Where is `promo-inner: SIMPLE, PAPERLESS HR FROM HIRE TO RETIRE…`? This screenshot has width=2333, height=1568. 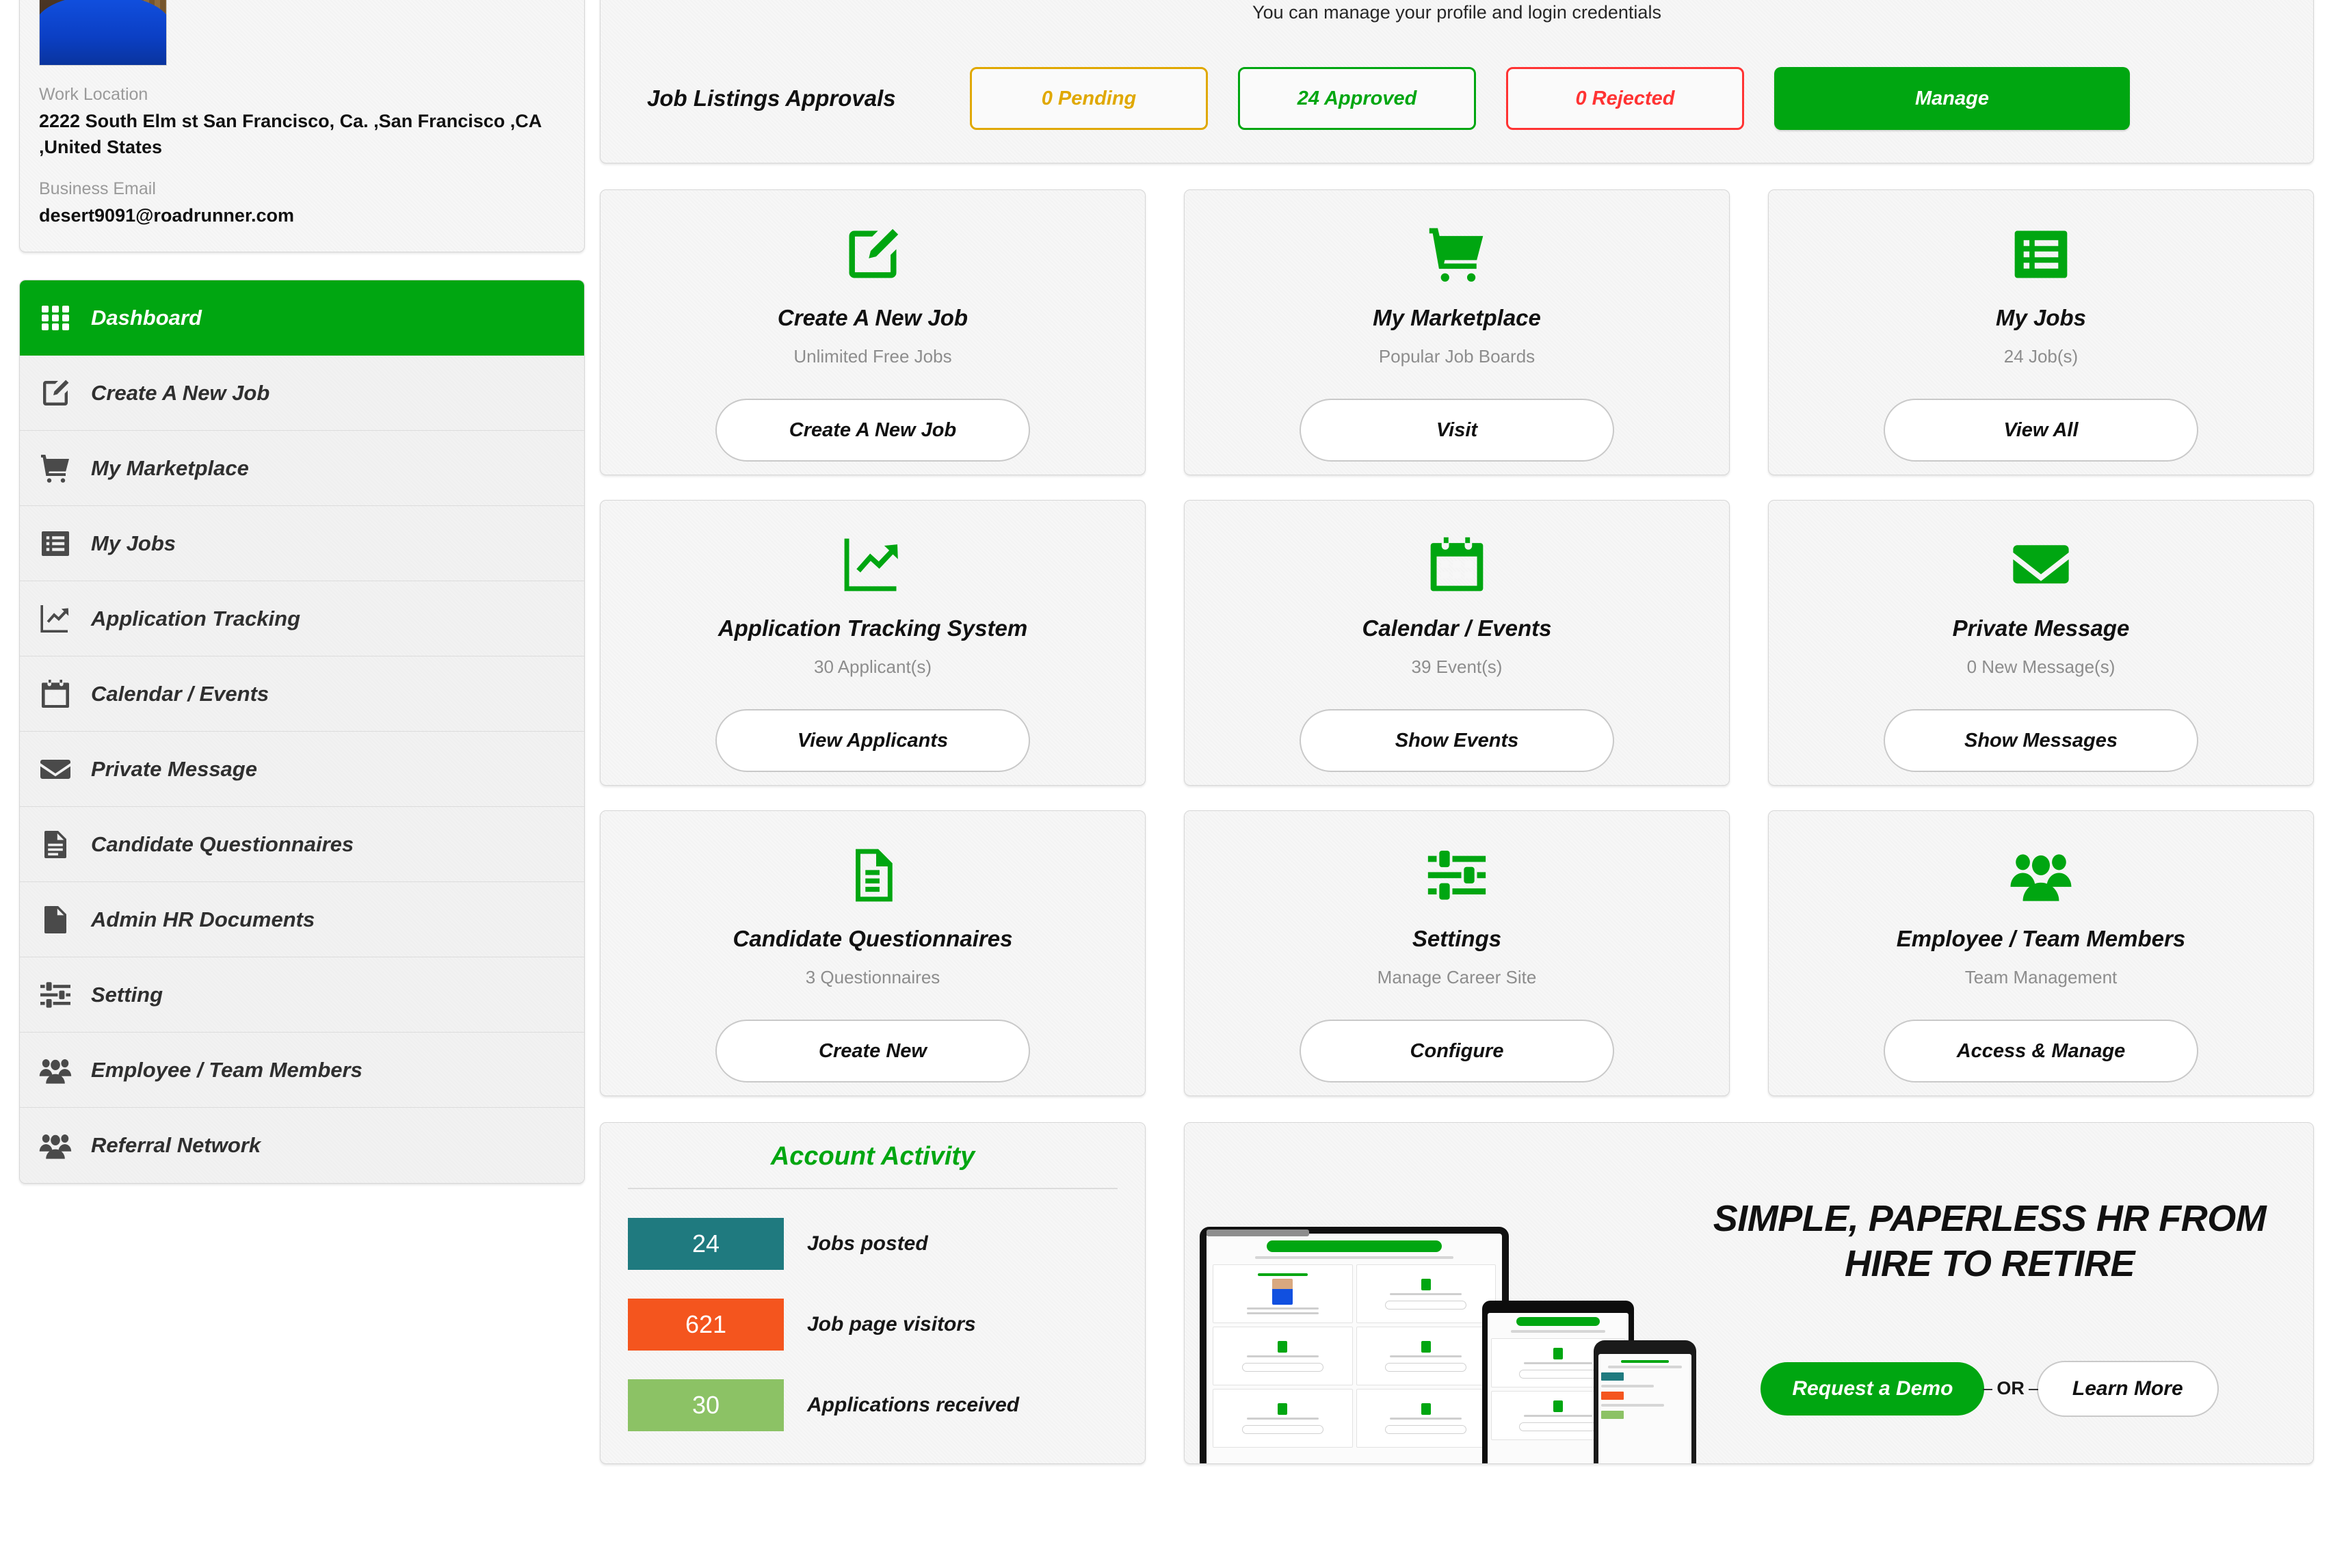 promo-inner: SIMPLE, PAPERLESS HR FROM HIRE TO RETIRE… is located at coordinates (1749, 1293).